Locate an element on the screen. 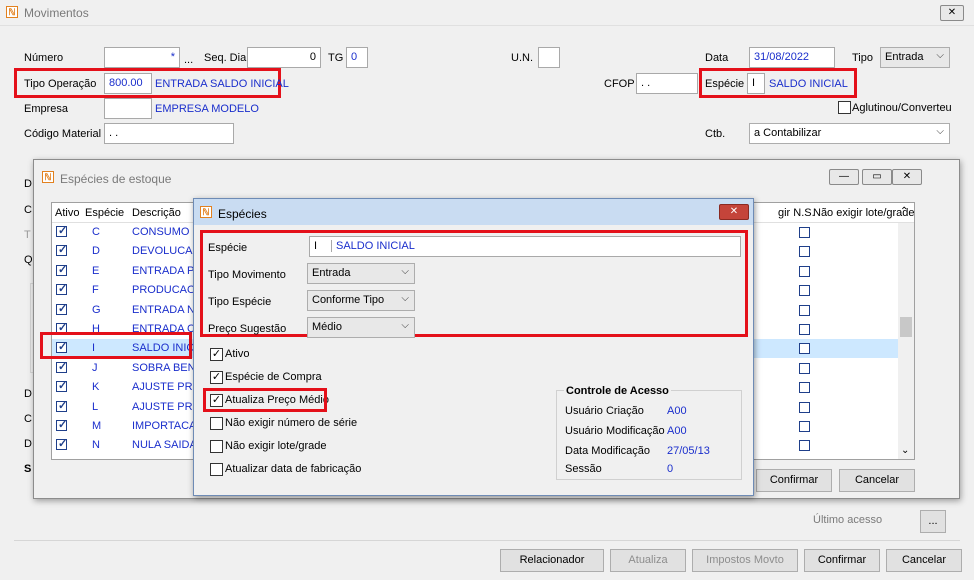 The height and width of the screenshot is (580, 974). tipo-especie-select: Conforme Tipo ⌵ is located at coordinates (361, 300).